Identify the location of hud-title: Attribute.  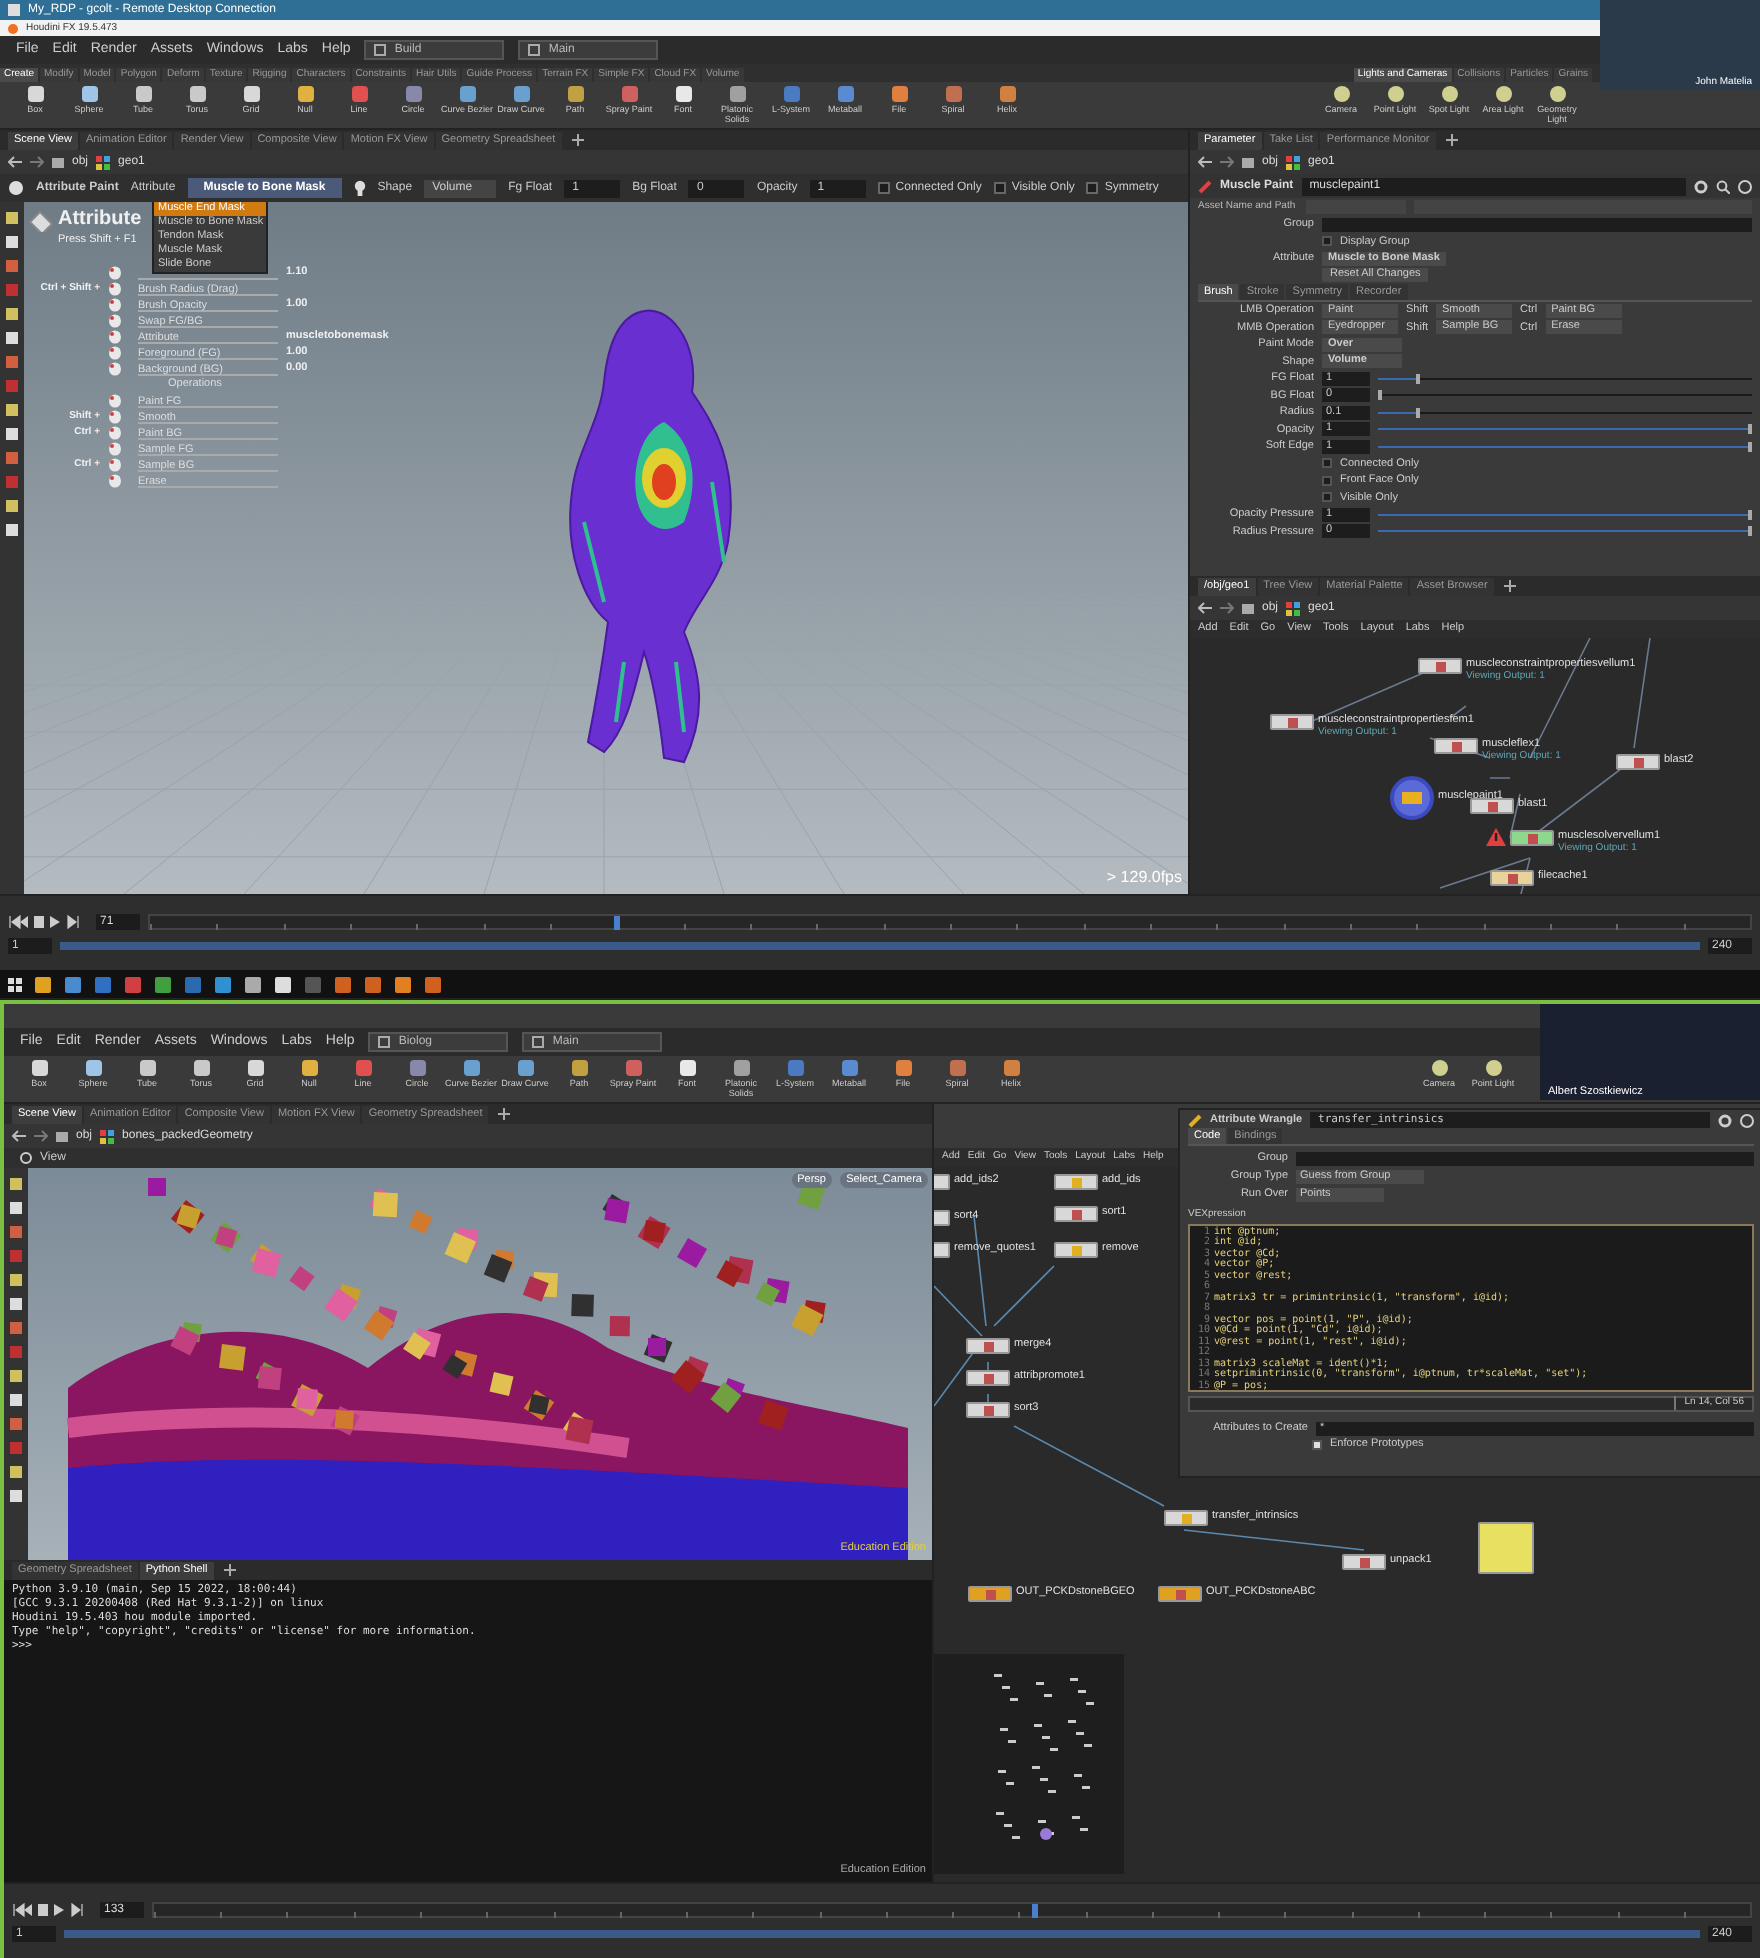
(100, 220).